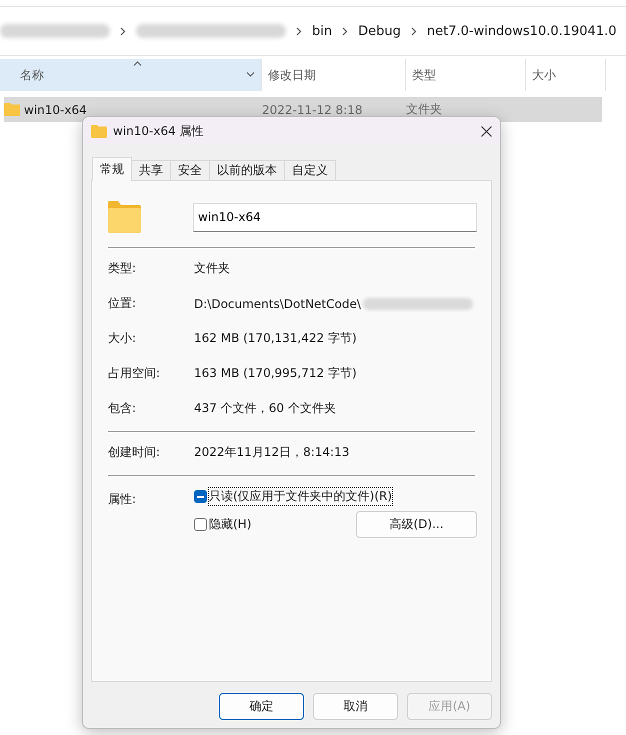 This screenshot has height=735, width=626. Describe the element at coordinates (123, 338) in the screenshot. I see `property-label: 大小:` at that location.